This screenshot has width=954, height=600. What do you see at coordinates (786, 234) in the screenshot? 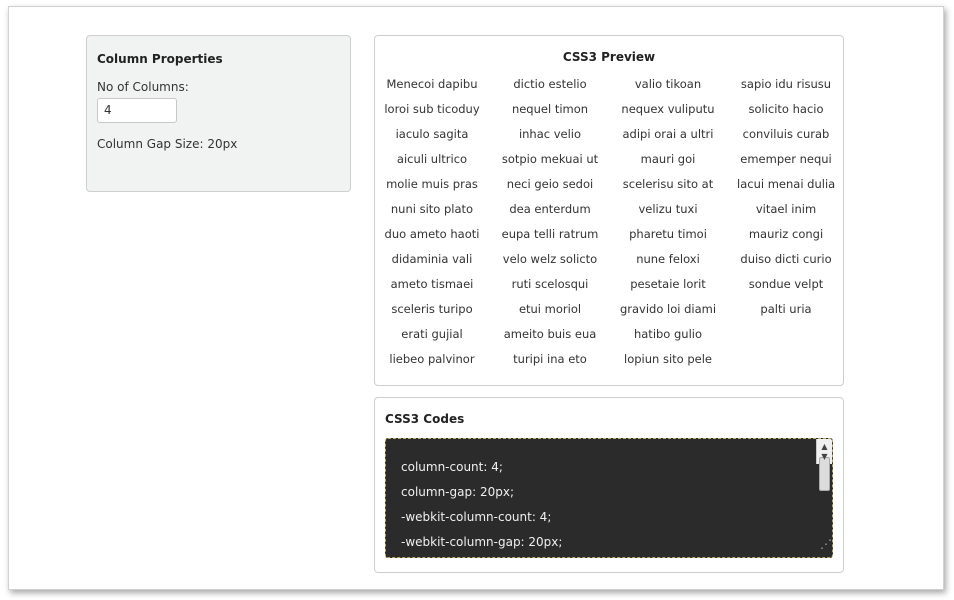
I see `preview-item: mauriz congi` at bounding box center [786, 234].